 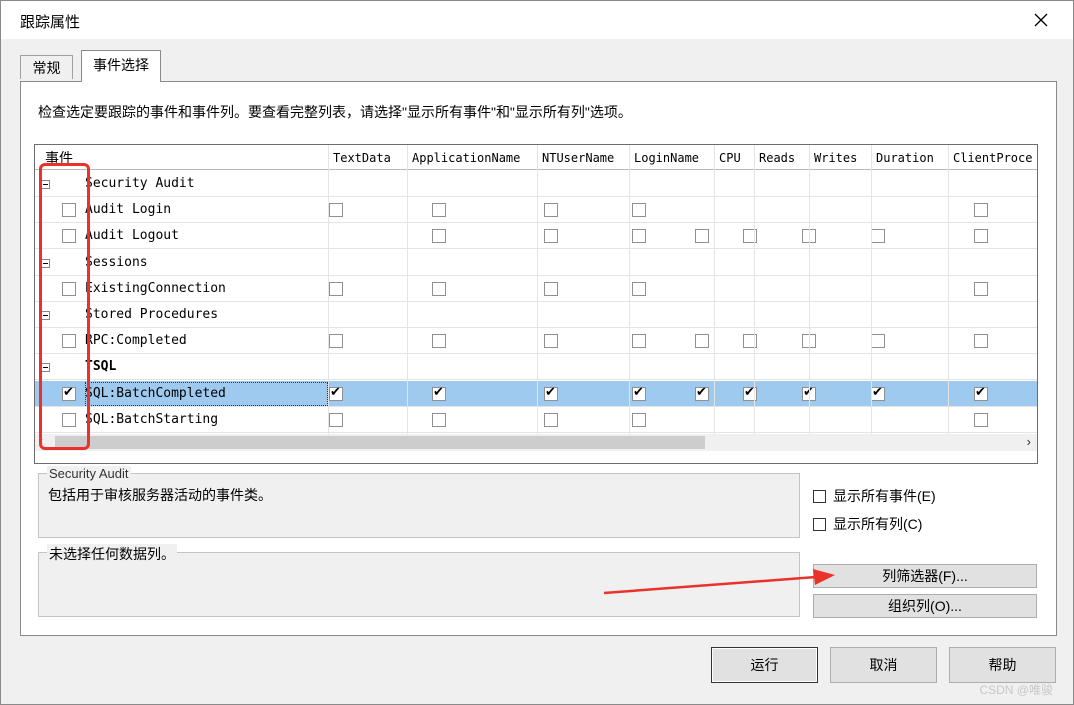 What do you see at coordinates (419, 505) in the screenshot?
I see `event-details-group` at bounding box center [419, 505].